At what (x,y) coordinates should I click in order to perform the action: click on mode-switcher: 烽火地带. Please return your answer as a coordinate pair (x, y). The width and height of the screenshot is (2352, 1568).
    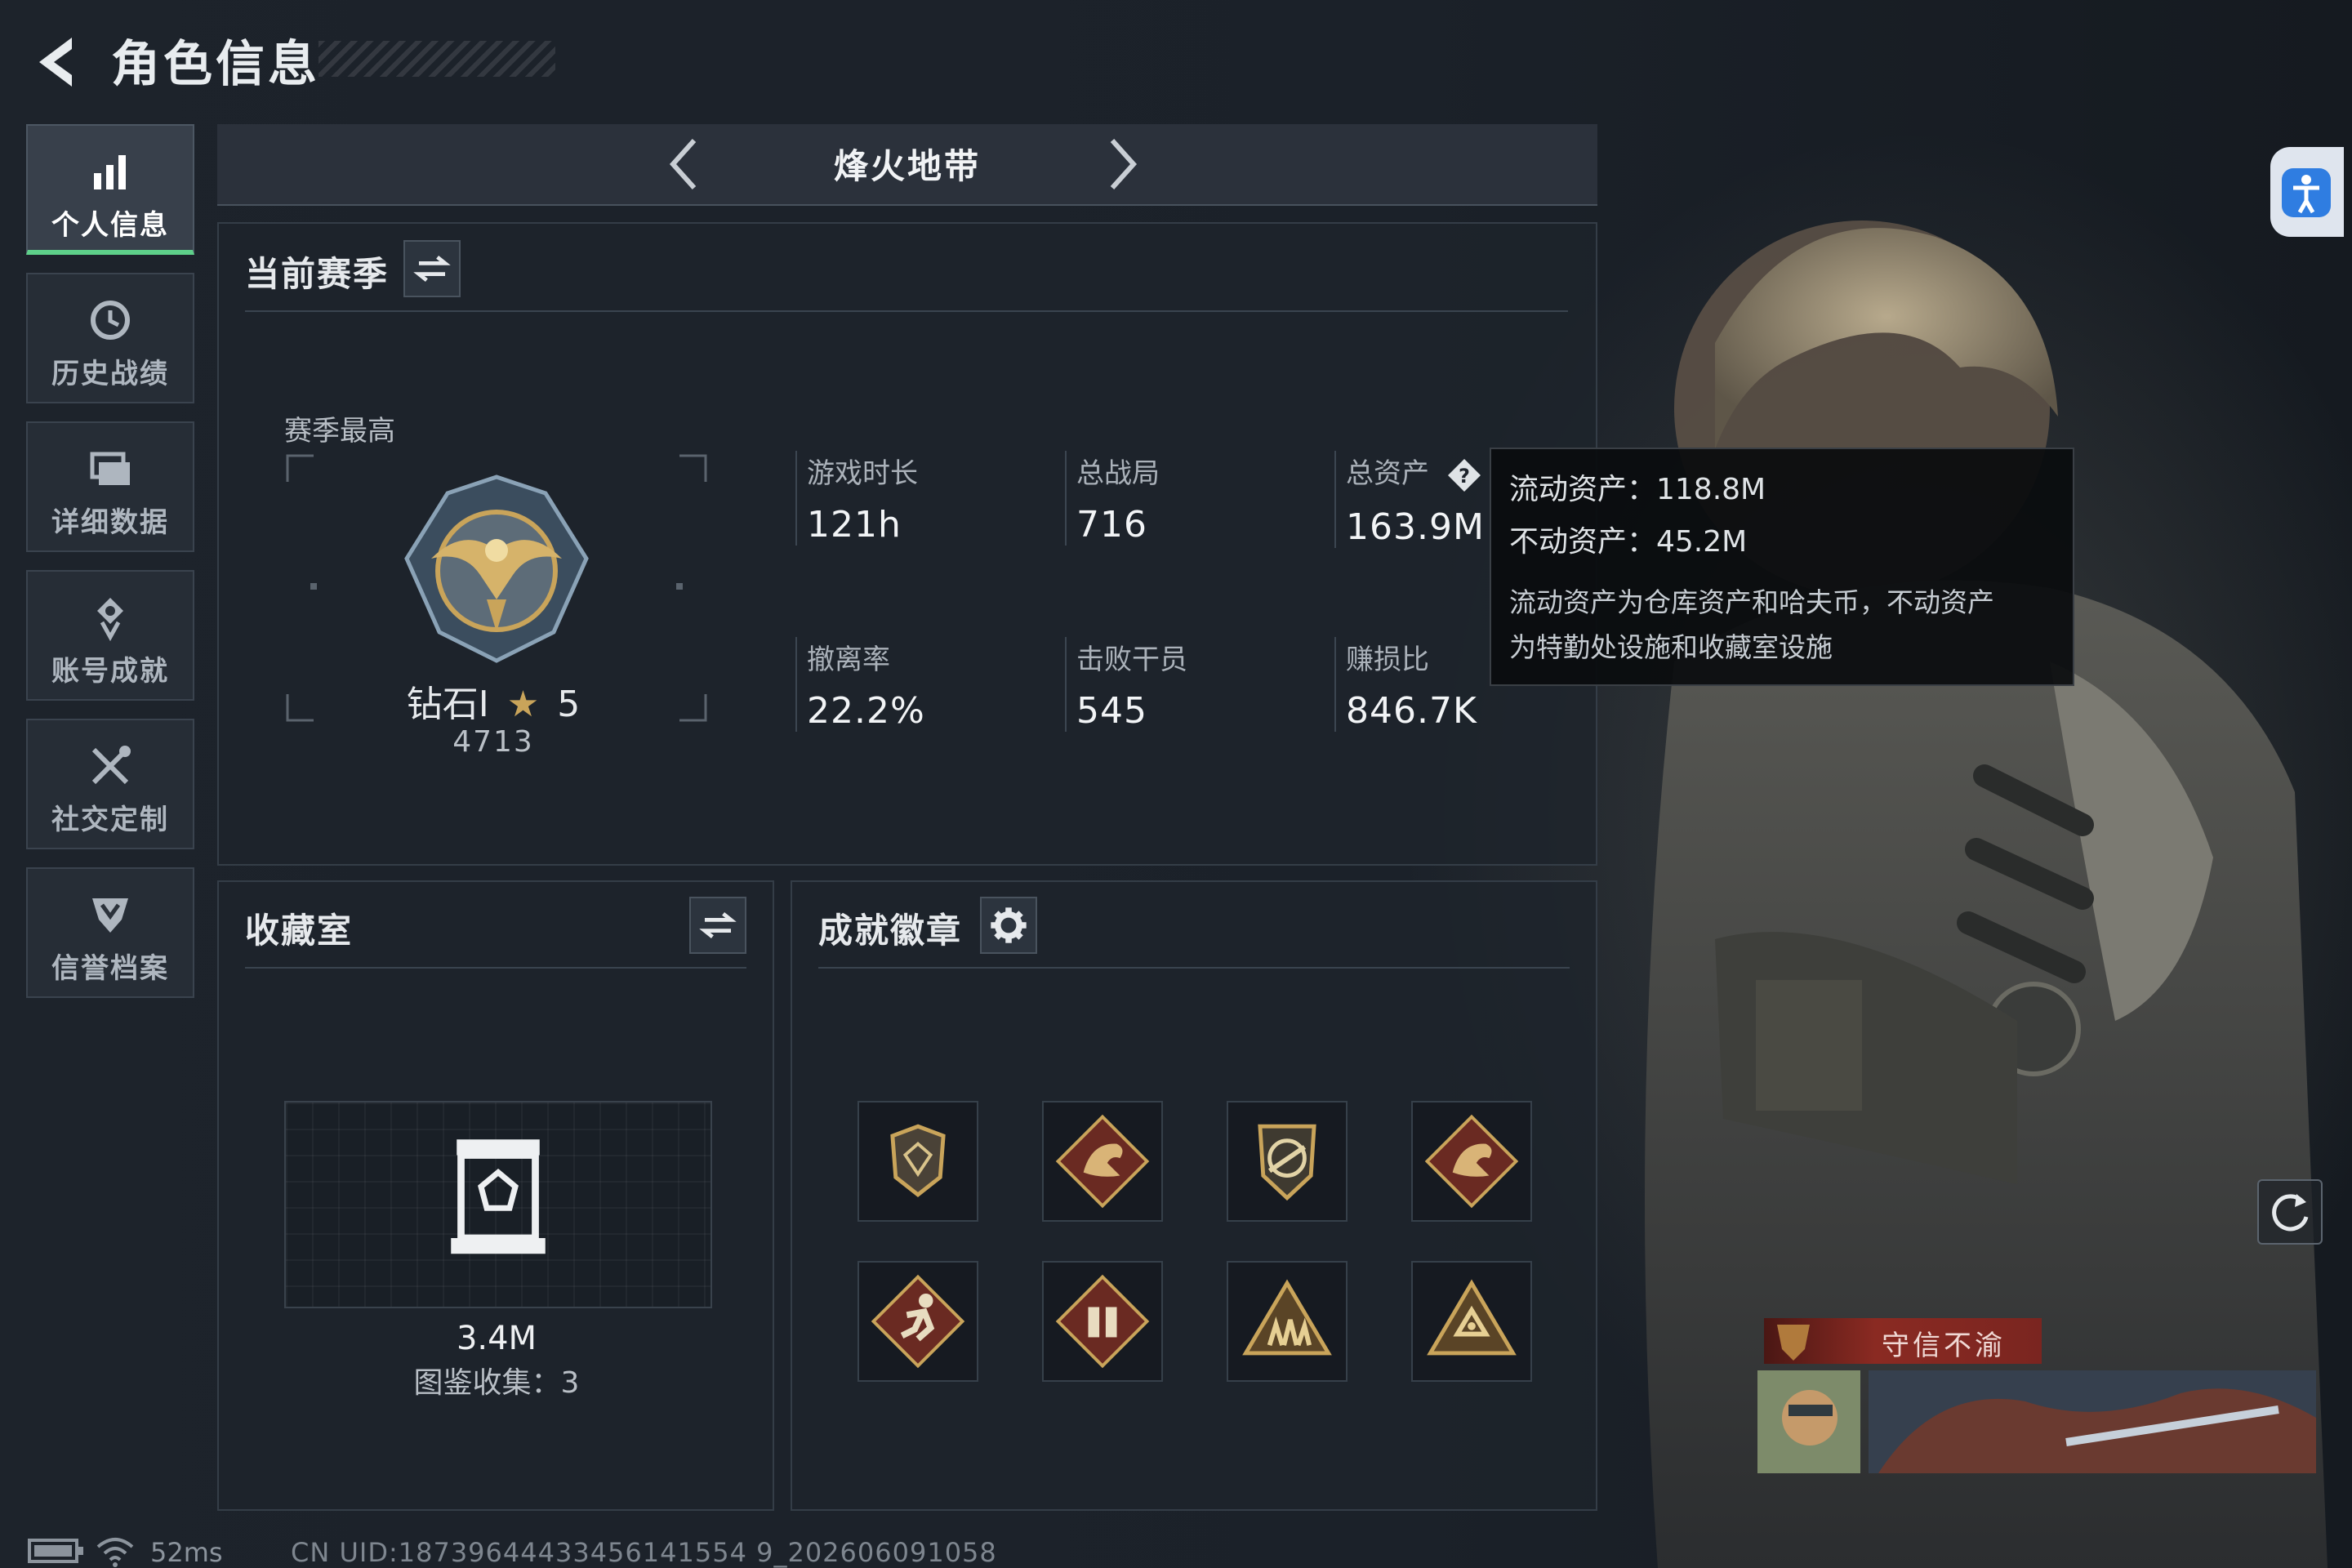
    Looking at the image, I should click on (907, 165).